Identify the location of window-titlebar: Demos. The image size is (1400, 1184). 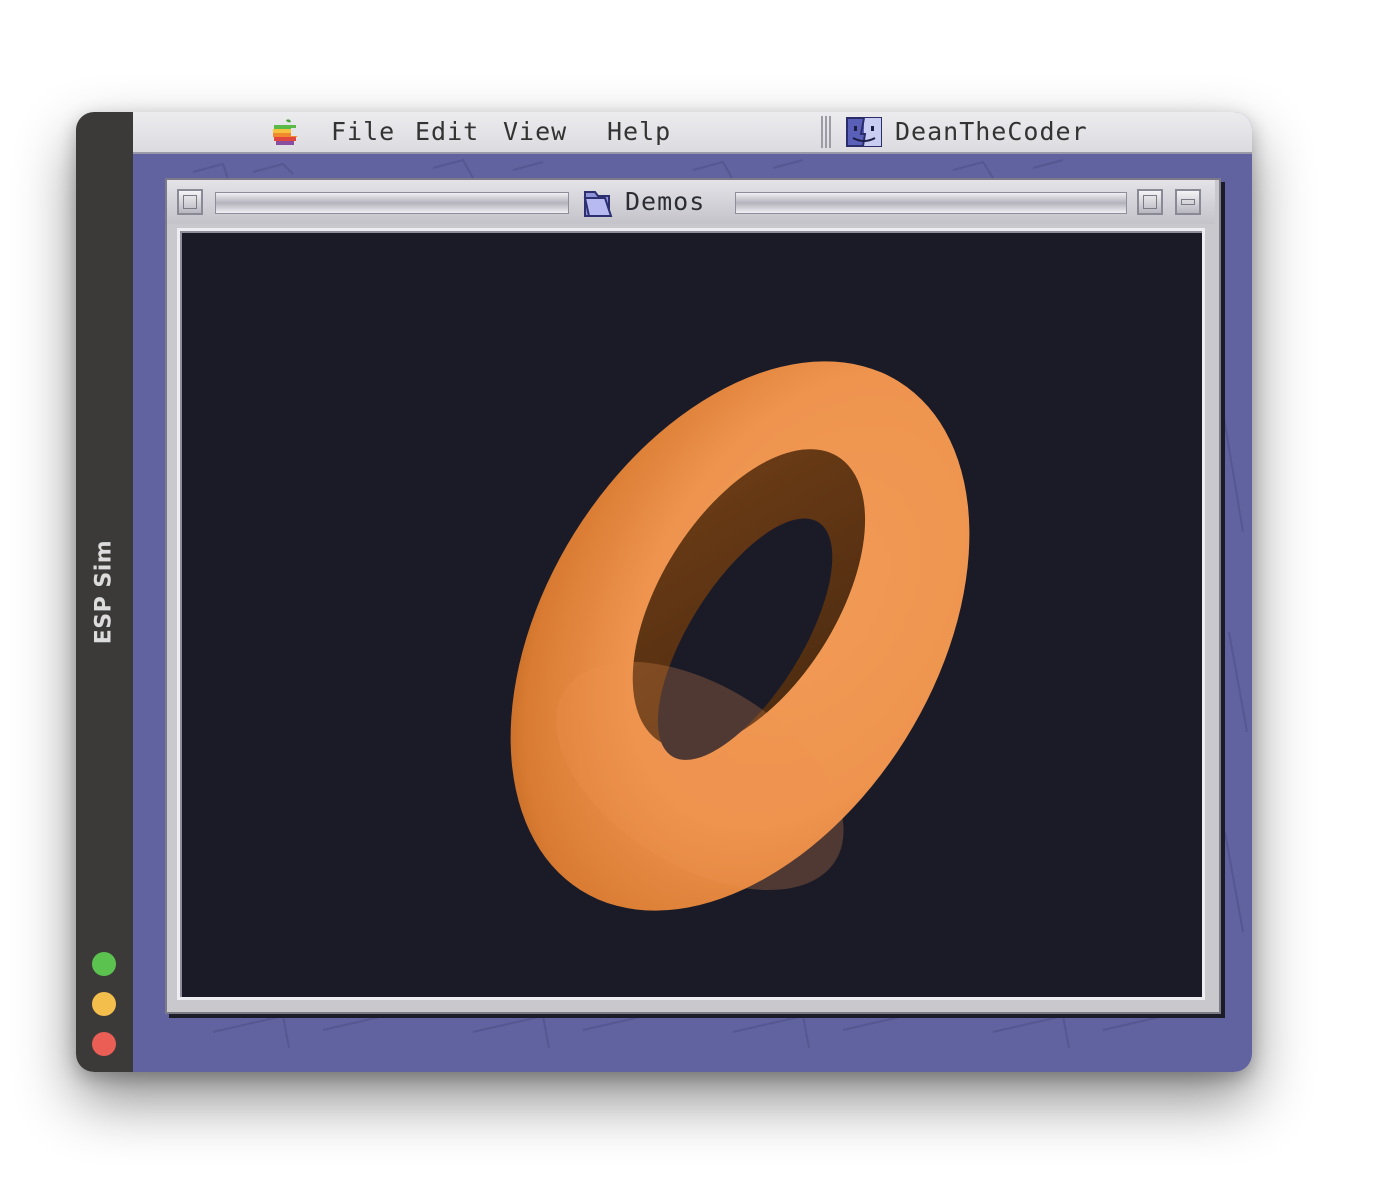
(691, 202).